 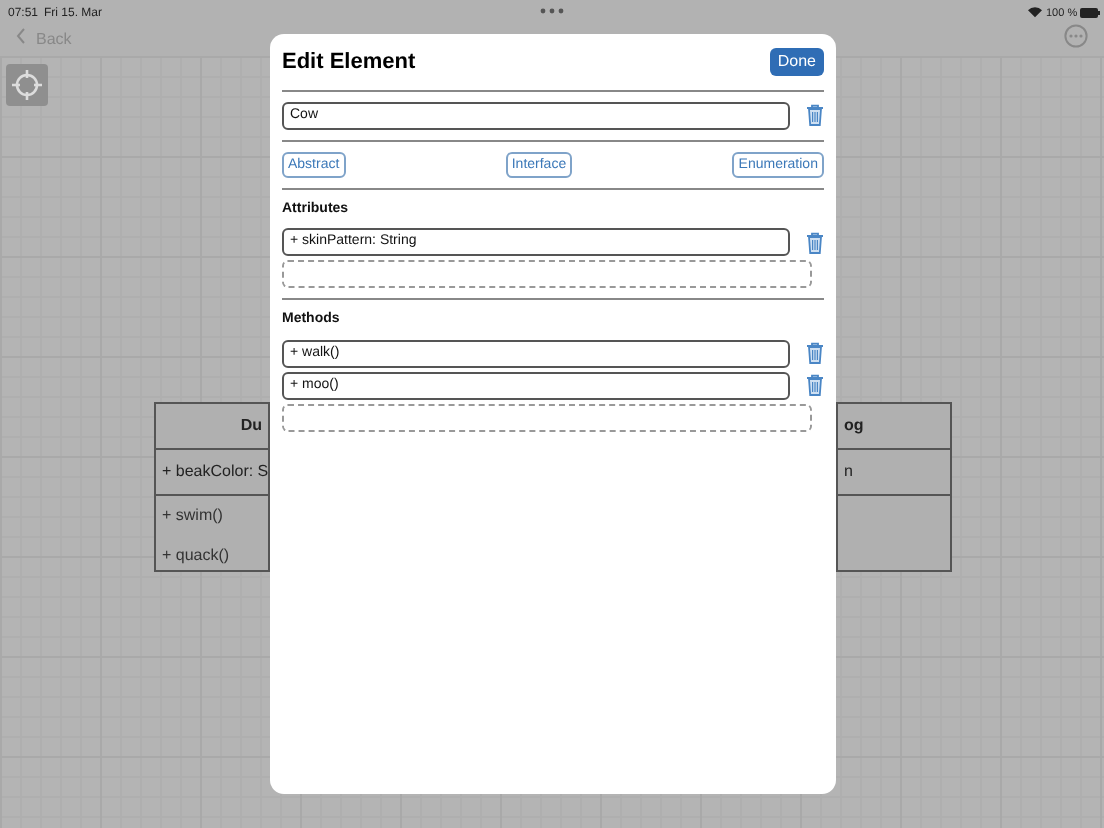 What do you see at coordinates (215, 472) in the screenshot?
I see `class-attribute: + beakColor: S` at bounding box center [215, 472].